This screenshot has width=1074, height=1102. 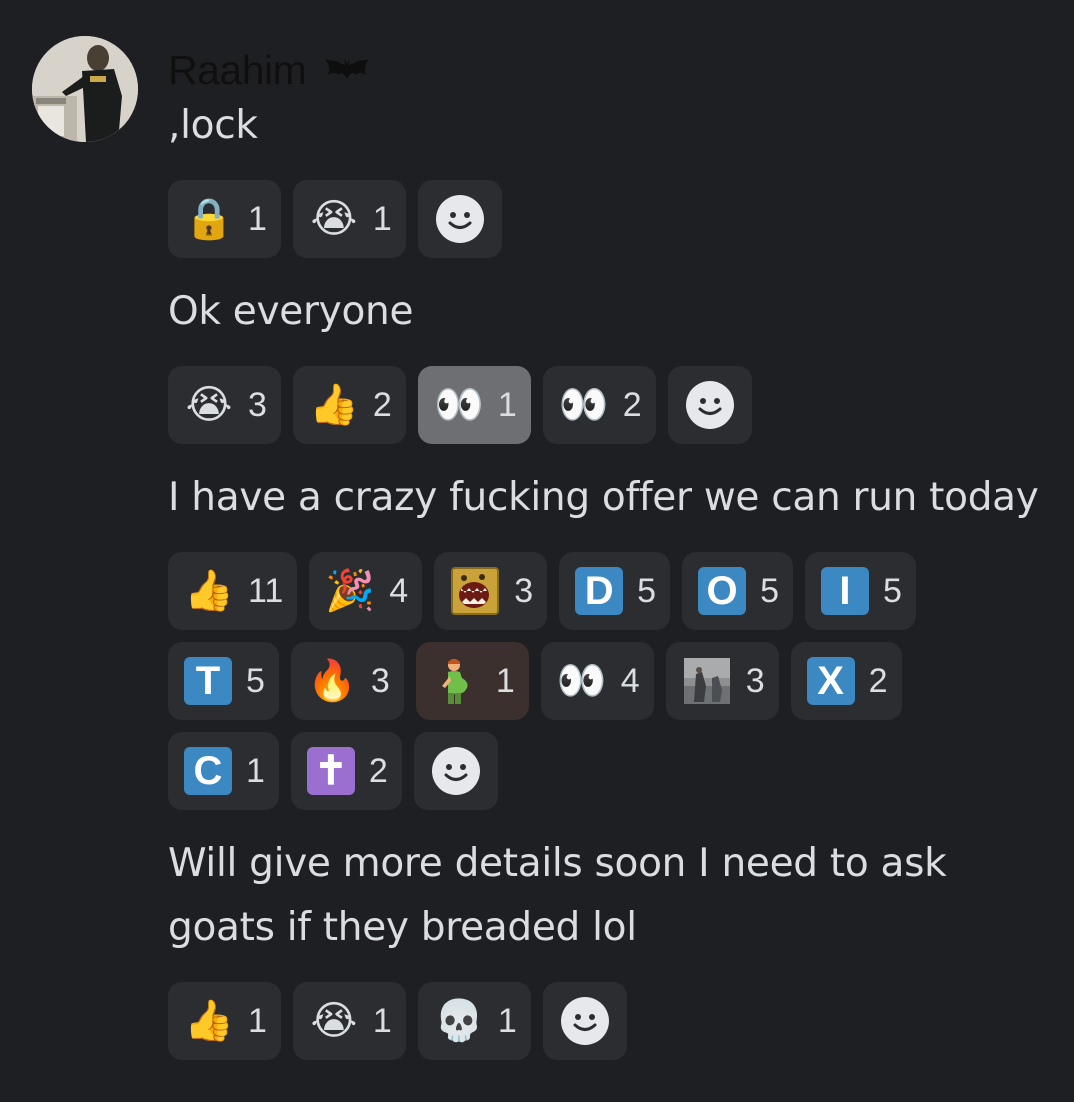 I want to click on reaction-bar: 🔒 1 😭 1, so click(x=578, y=219).